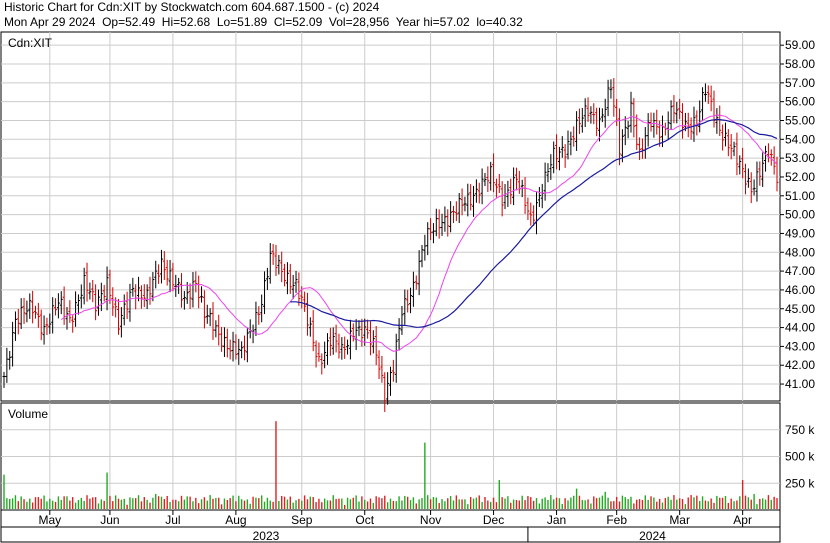  What do you see at coordinates (493, 520) in the screenshot?
I see `month-label: Dec` at bounding box center [493, 520].